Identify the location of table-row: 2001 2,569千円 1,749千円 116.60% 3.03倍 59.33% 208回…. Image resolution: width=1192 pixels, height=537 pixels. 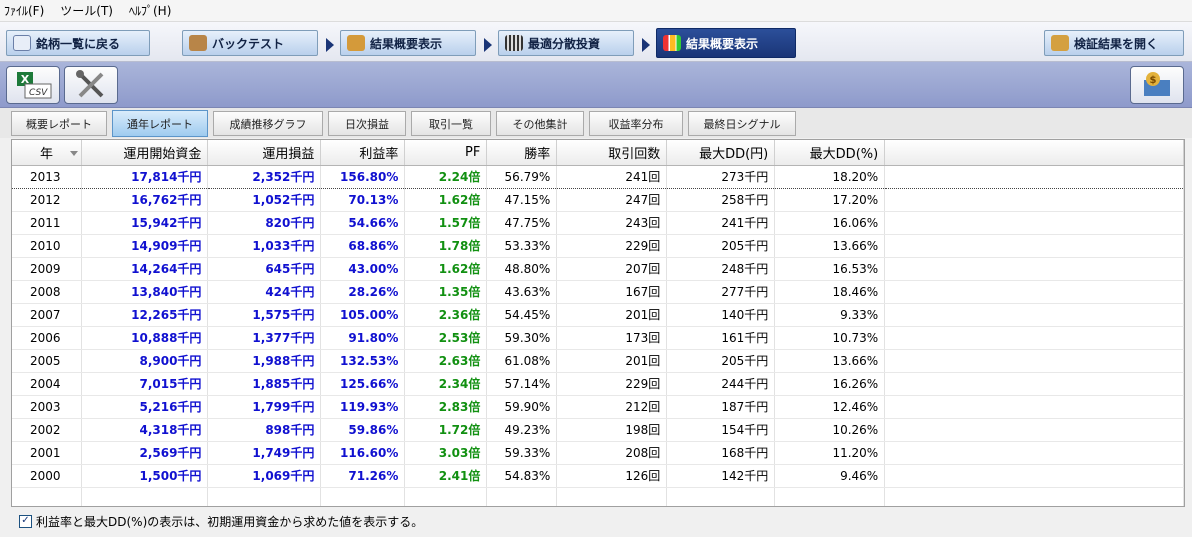
(598, 453).